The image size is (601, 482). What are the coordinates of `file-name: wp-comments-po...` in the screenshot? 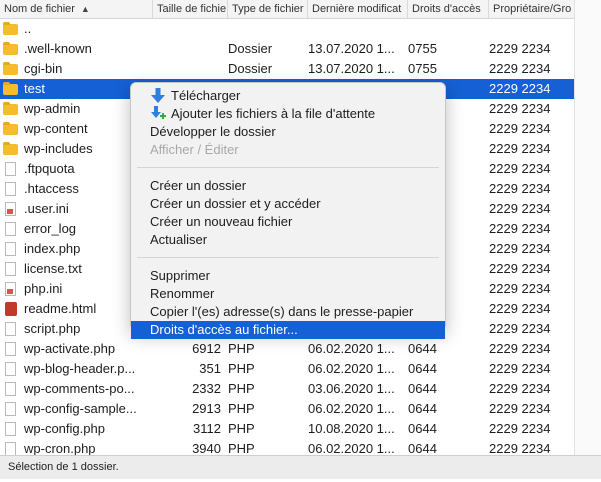 It's located at (79, 388).